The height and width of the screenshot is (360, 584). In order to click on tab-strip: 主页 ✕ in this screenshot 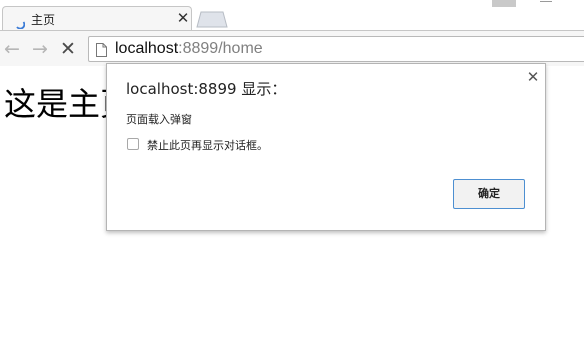, I will do `click(292, 15)`.